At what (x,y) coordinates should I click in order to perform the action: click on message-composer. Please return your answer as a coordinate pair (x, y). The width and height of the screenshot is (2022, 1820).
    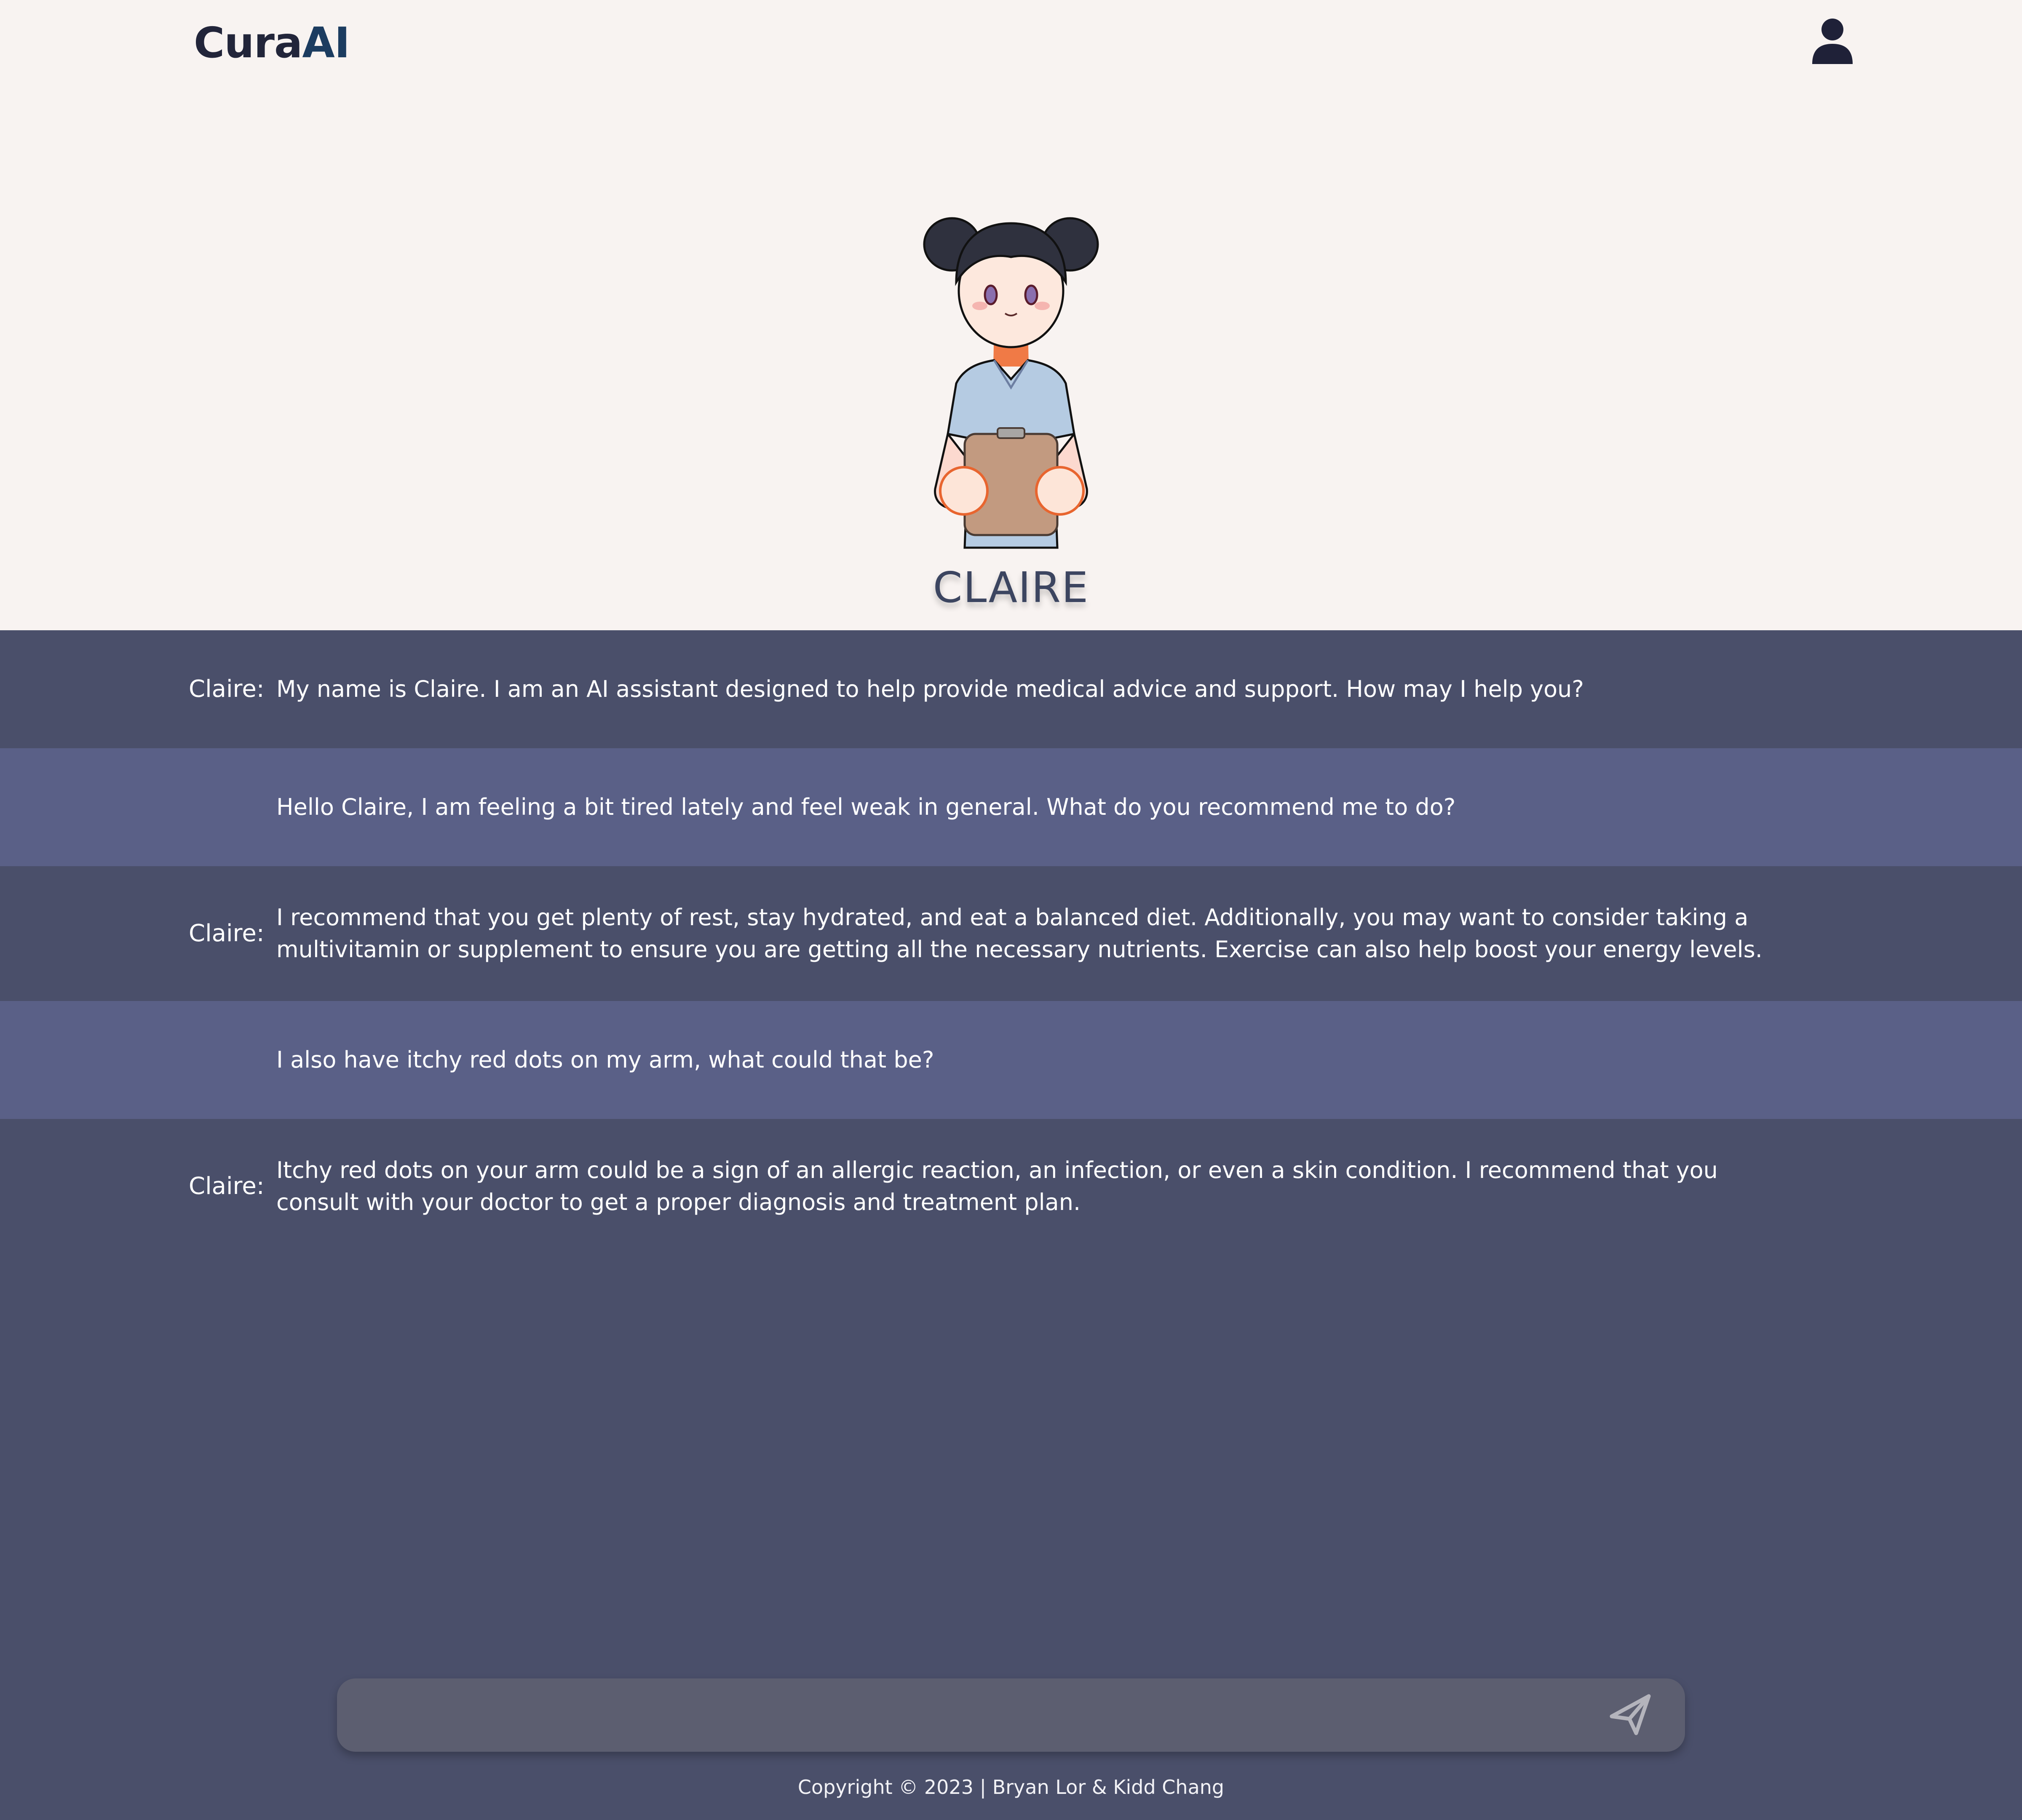
    Looking at the image, I should click on (1011, 1715).